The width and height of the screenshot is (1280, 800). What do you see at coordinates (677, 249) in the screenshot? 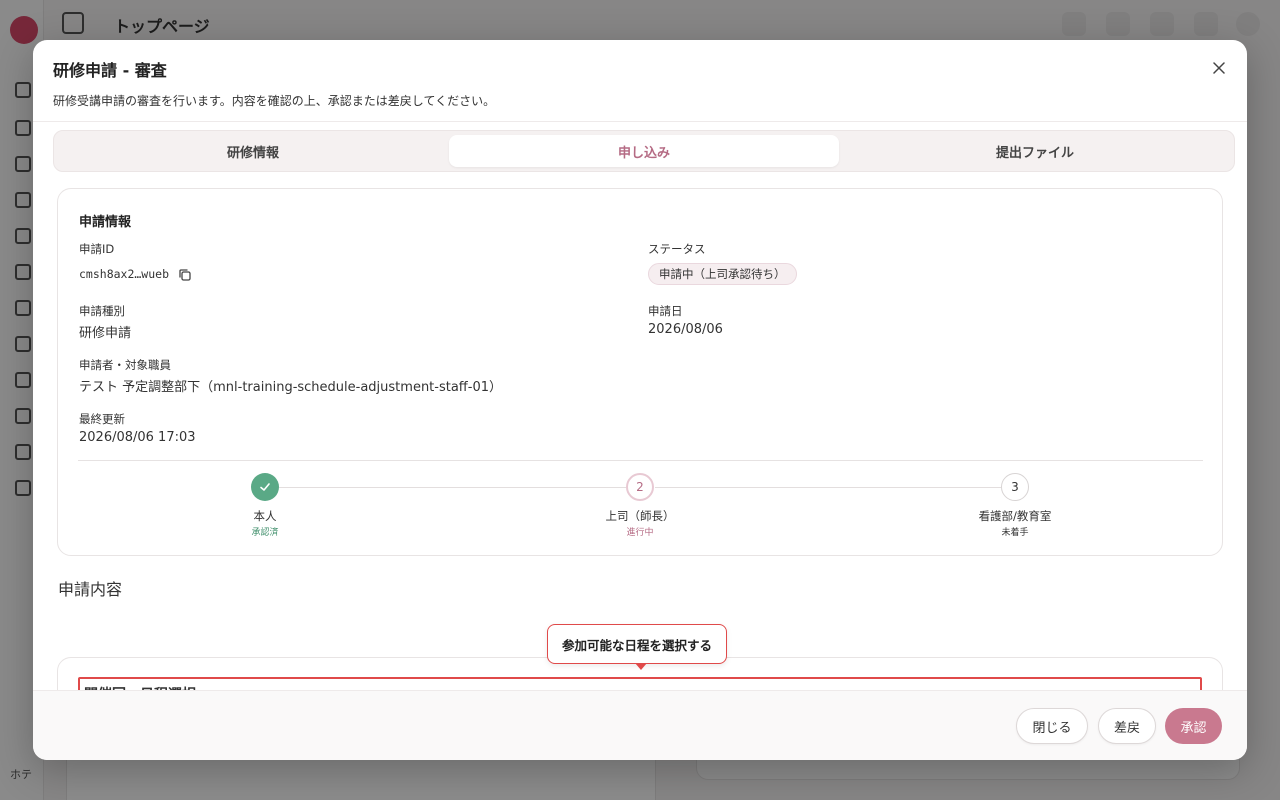
I see `status-label: ステータス` at bounding box center [677, 249].